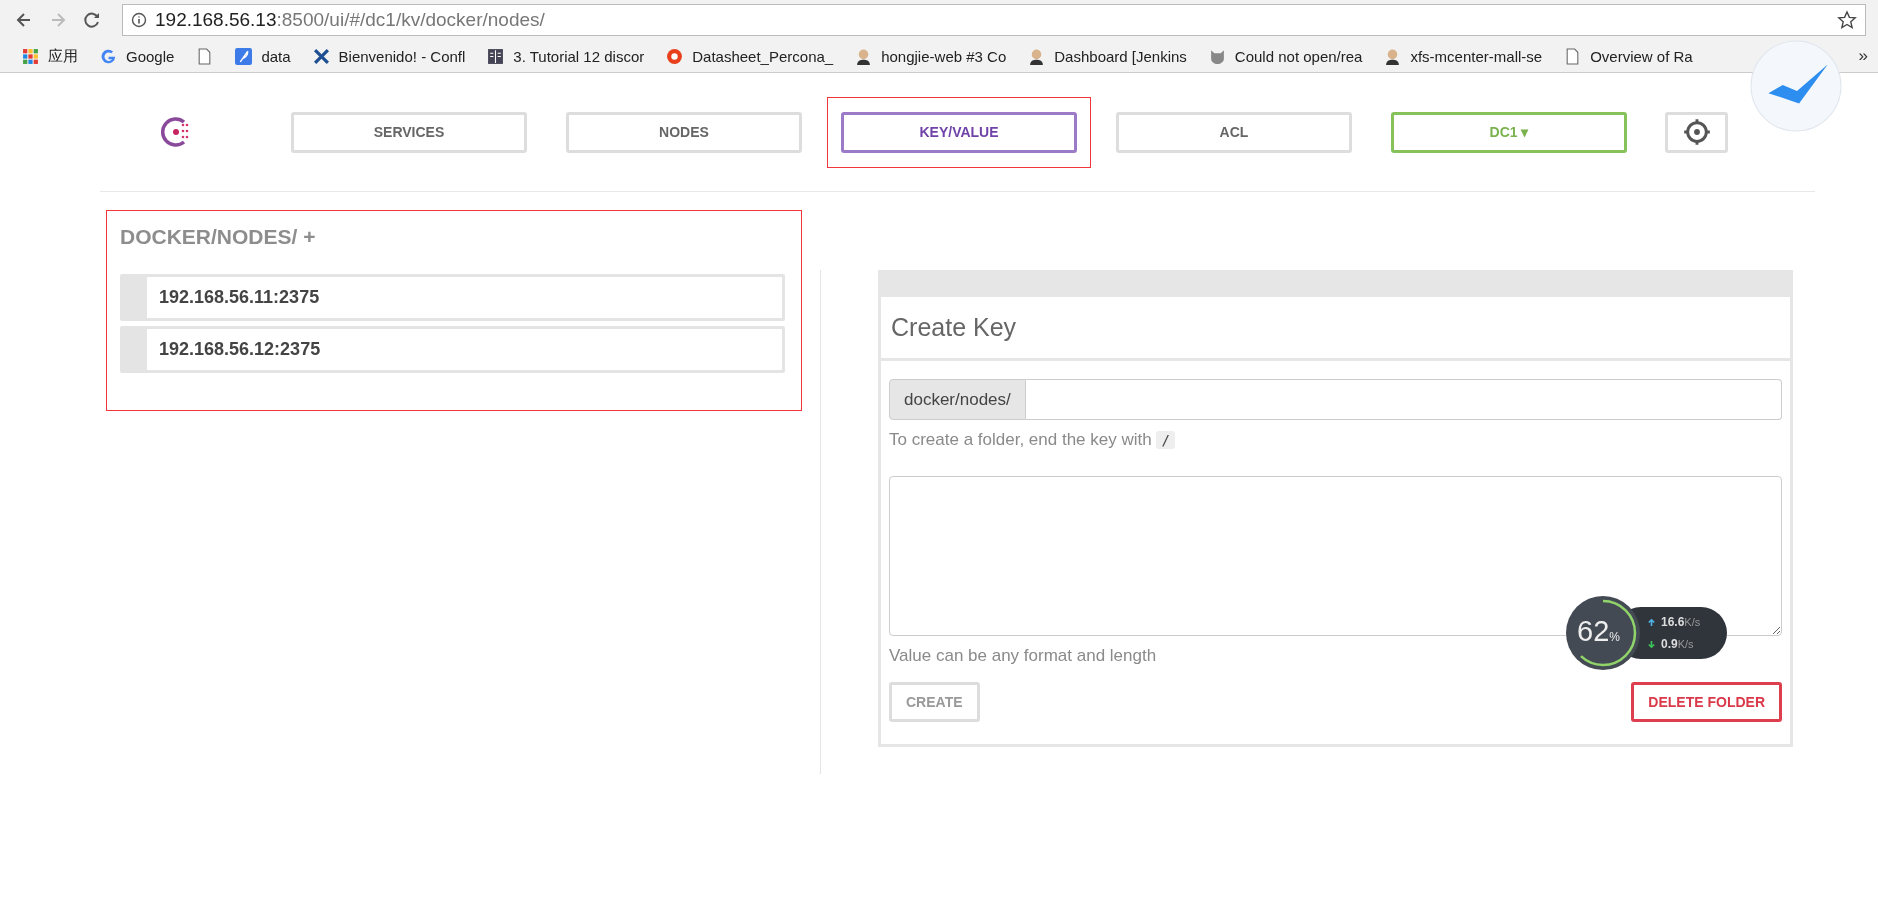 Image resolution: width=1878 pixels, height=906 pixels. I want to click on ring-icon, so click(675, 56).